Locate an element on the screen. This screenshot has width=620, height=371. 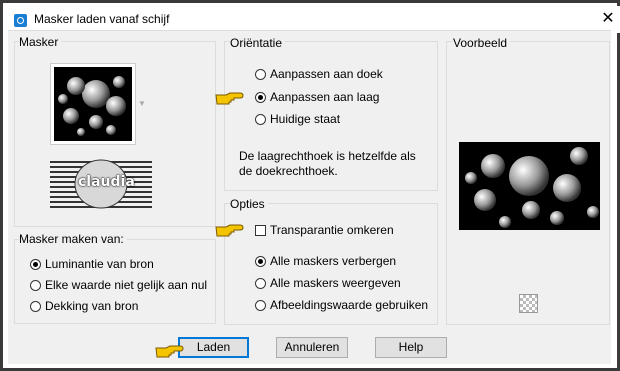
radio-fit-layer: Aanpassen aan laag is located at coordinates (317, 97).